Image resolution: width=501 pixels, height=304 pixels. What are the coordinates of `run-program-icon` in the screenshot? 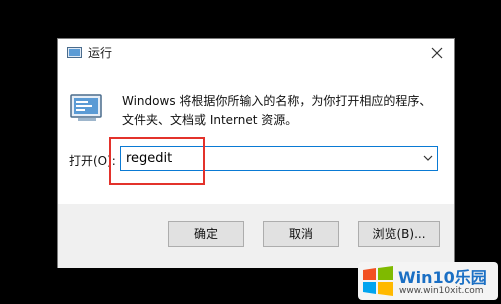 It's located at (86, 107).